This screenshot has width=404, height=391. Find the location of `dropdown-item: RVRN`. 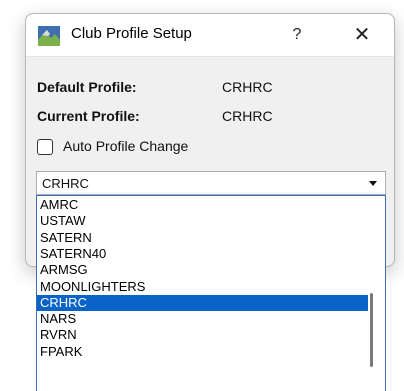

dropdown-item: RVRN is located at coordinates (202, 335).